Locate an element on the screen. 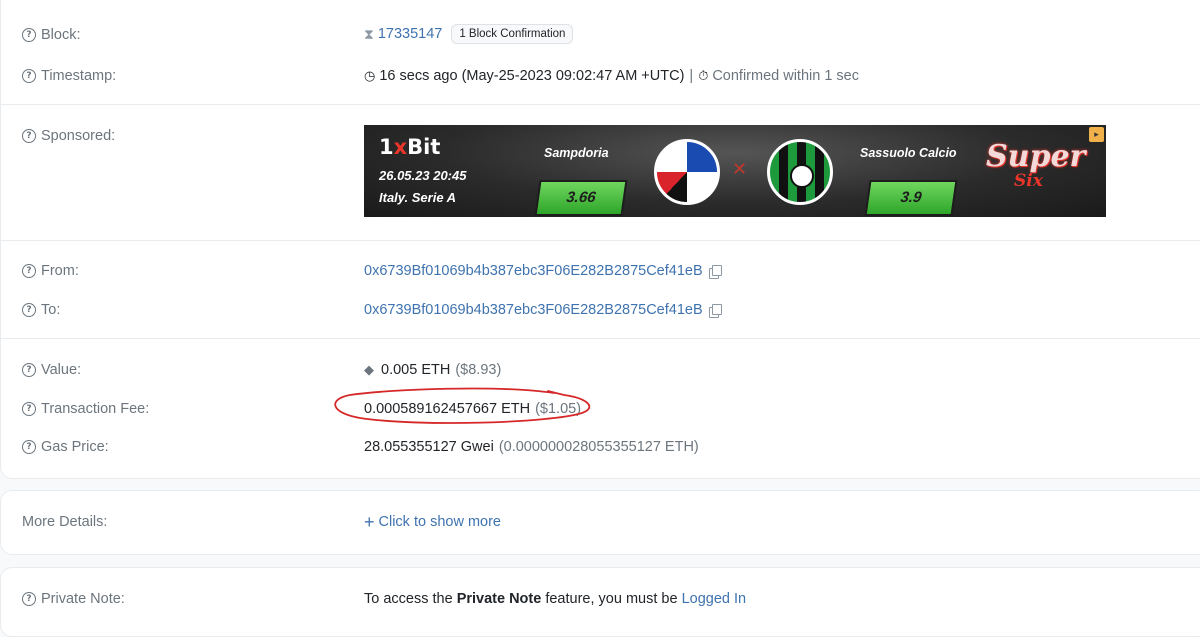 This screenshot has width=1200, height=637. ad-home-team: Sampdoria is located at coordinates (576, 153).